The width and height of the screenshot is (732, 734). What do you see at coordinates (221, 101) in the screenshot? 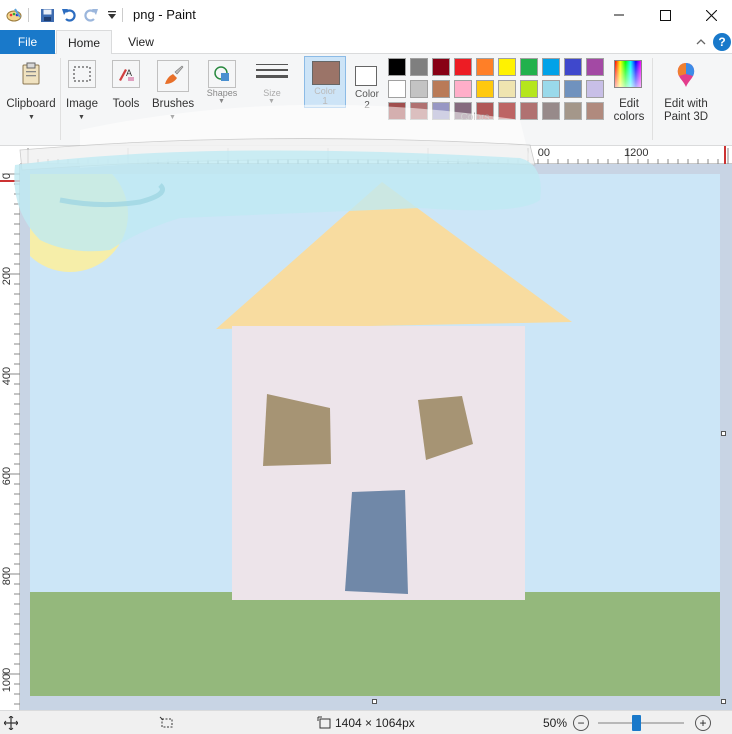
I see `shapes-dropdown-icon: ▼` at bounding box center [221, 101].